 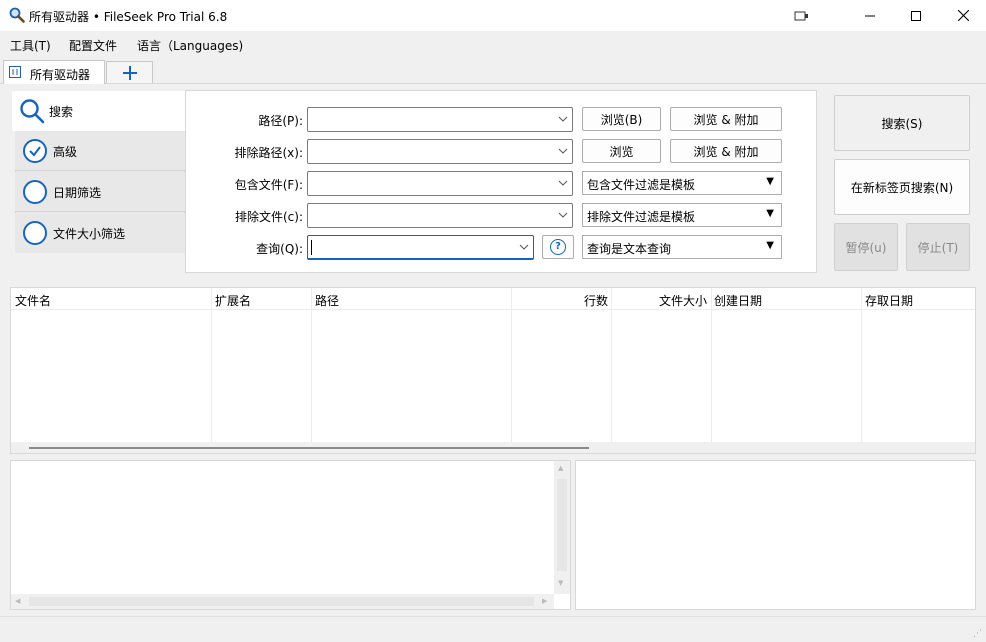 What do you see at coordinates (32, 111) in the screenshot?
I see `search-icon` at bounding box center [32, 111].